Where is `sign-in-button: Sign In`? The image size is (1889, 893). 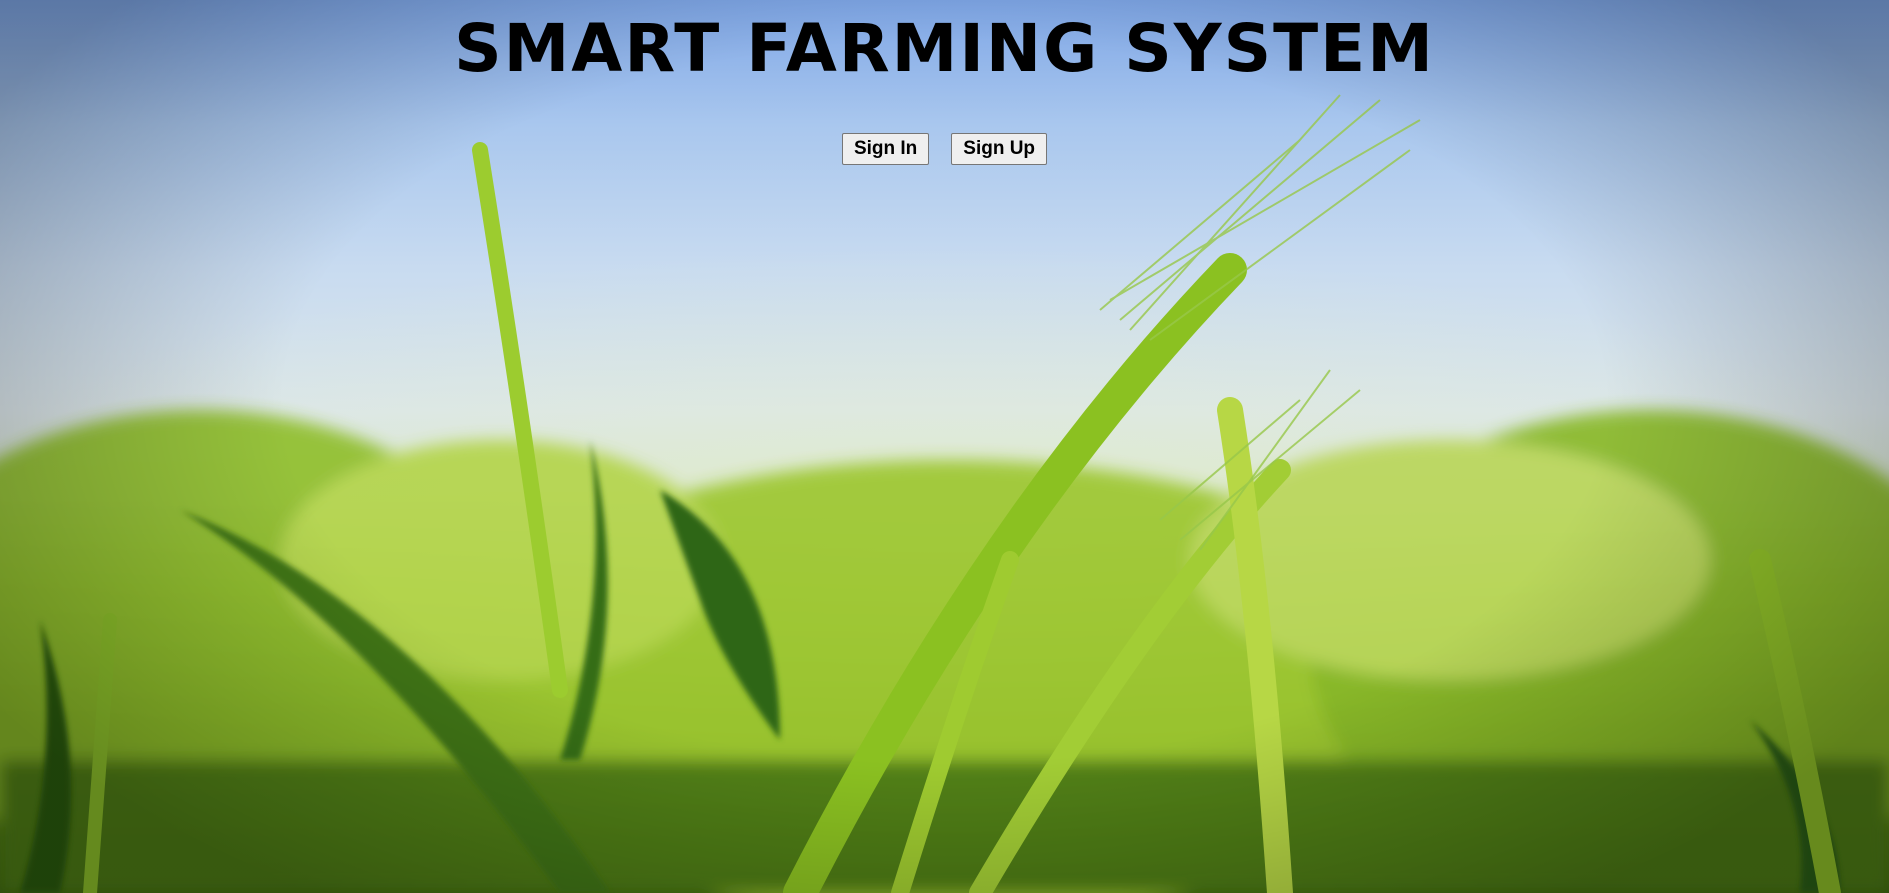 sign-in-button: Sign In is located at coordinates (885, 149).